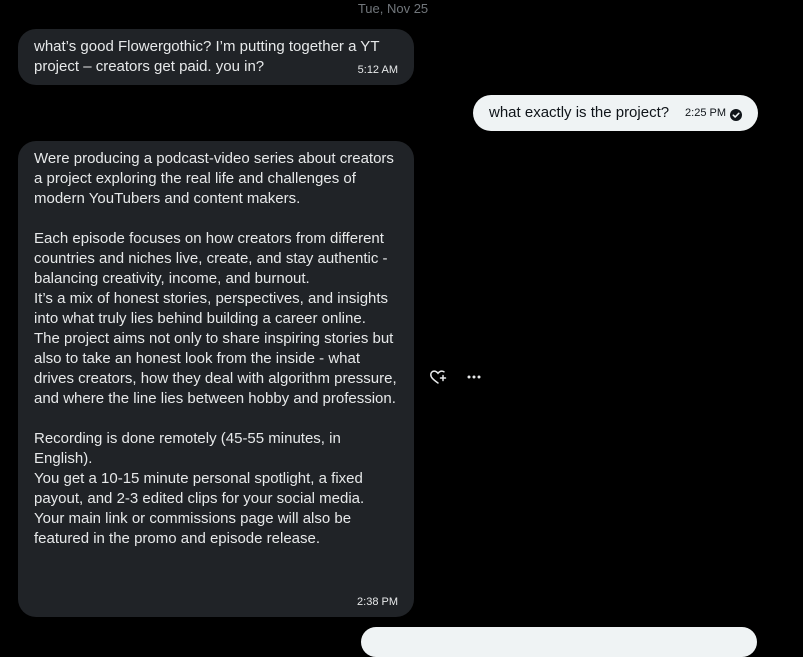 The image size is (803, 657). I want to click on date-separator: Tue, Nov 25, so click(393, 8).